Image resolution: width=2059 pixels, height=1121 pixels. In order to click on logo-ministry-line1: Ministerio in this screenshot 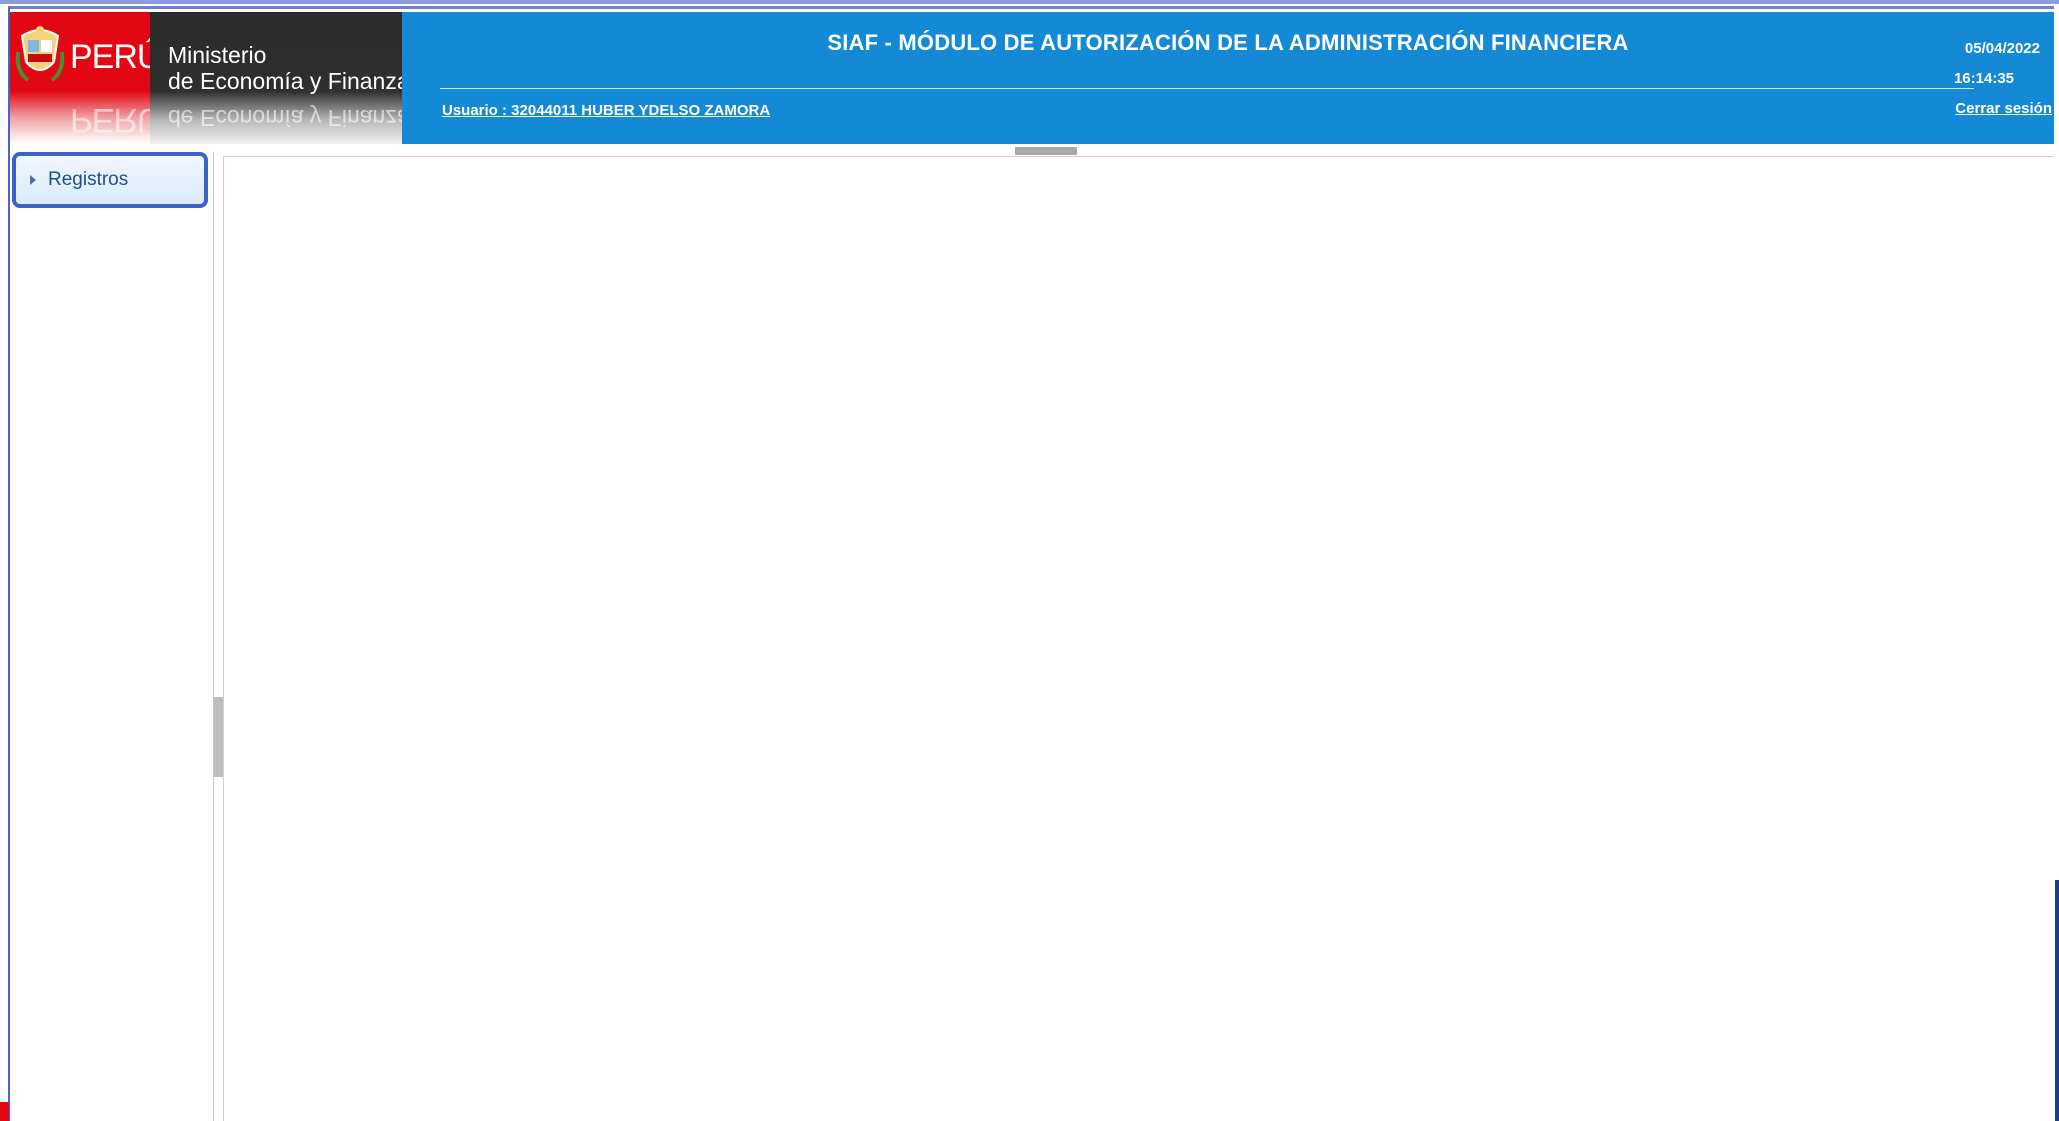, I will do `click(217, 55)`.